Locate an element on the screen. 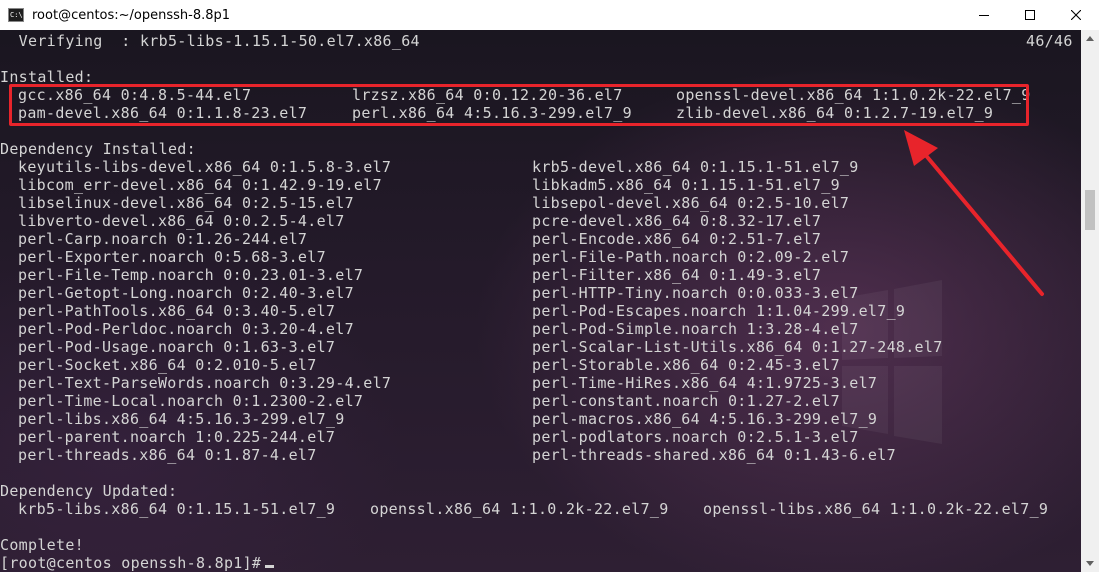 The height and width of the screenshot is (572, 1099). scrollbar-thumb is located at coordinates (1090, 210).